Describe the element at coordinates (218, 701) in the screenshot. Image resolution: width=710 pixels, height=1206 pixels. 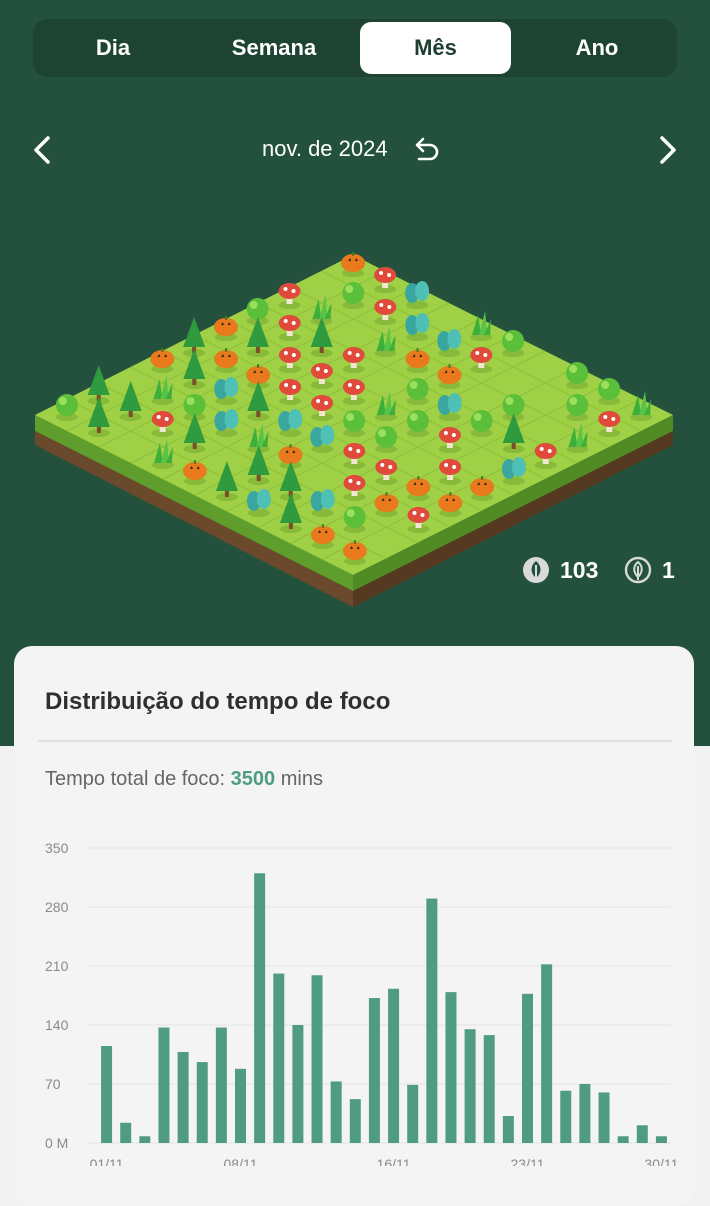
I see `card-title: Distribuição do tempo de foco` at that location.